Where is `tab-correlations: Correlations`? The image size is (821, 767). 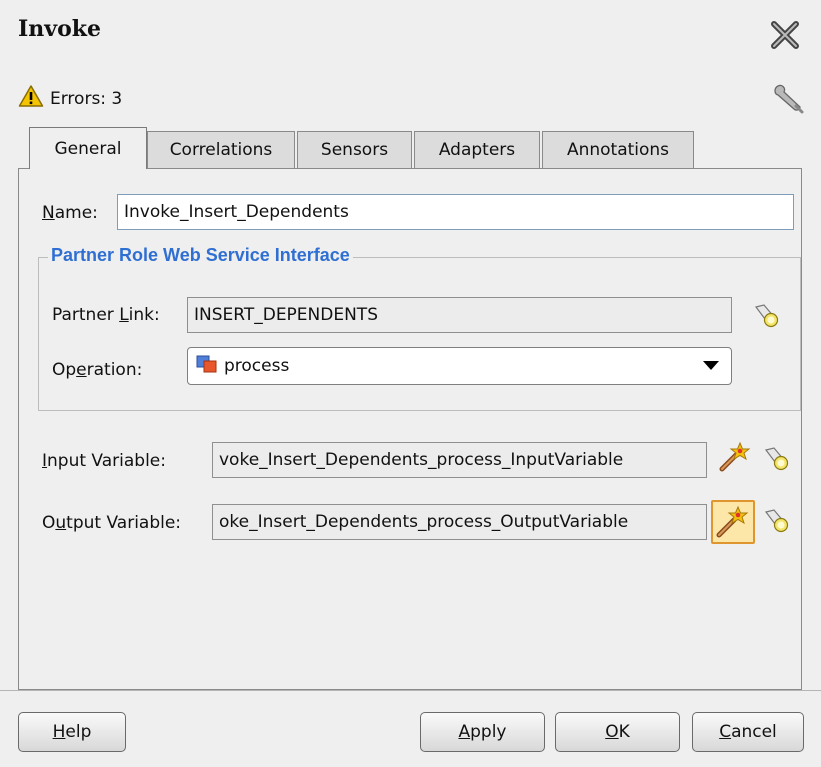
tab-correlations: Correlations is located at coordinates (221, 149).